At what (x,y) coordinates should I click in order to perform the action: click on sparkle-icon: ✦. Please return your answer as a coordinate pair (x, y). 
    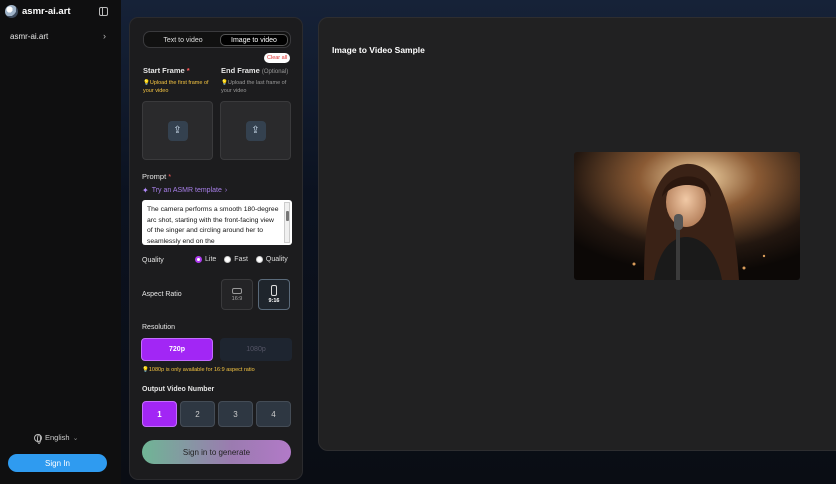
    Looking at the image, I should click on (145, 190).